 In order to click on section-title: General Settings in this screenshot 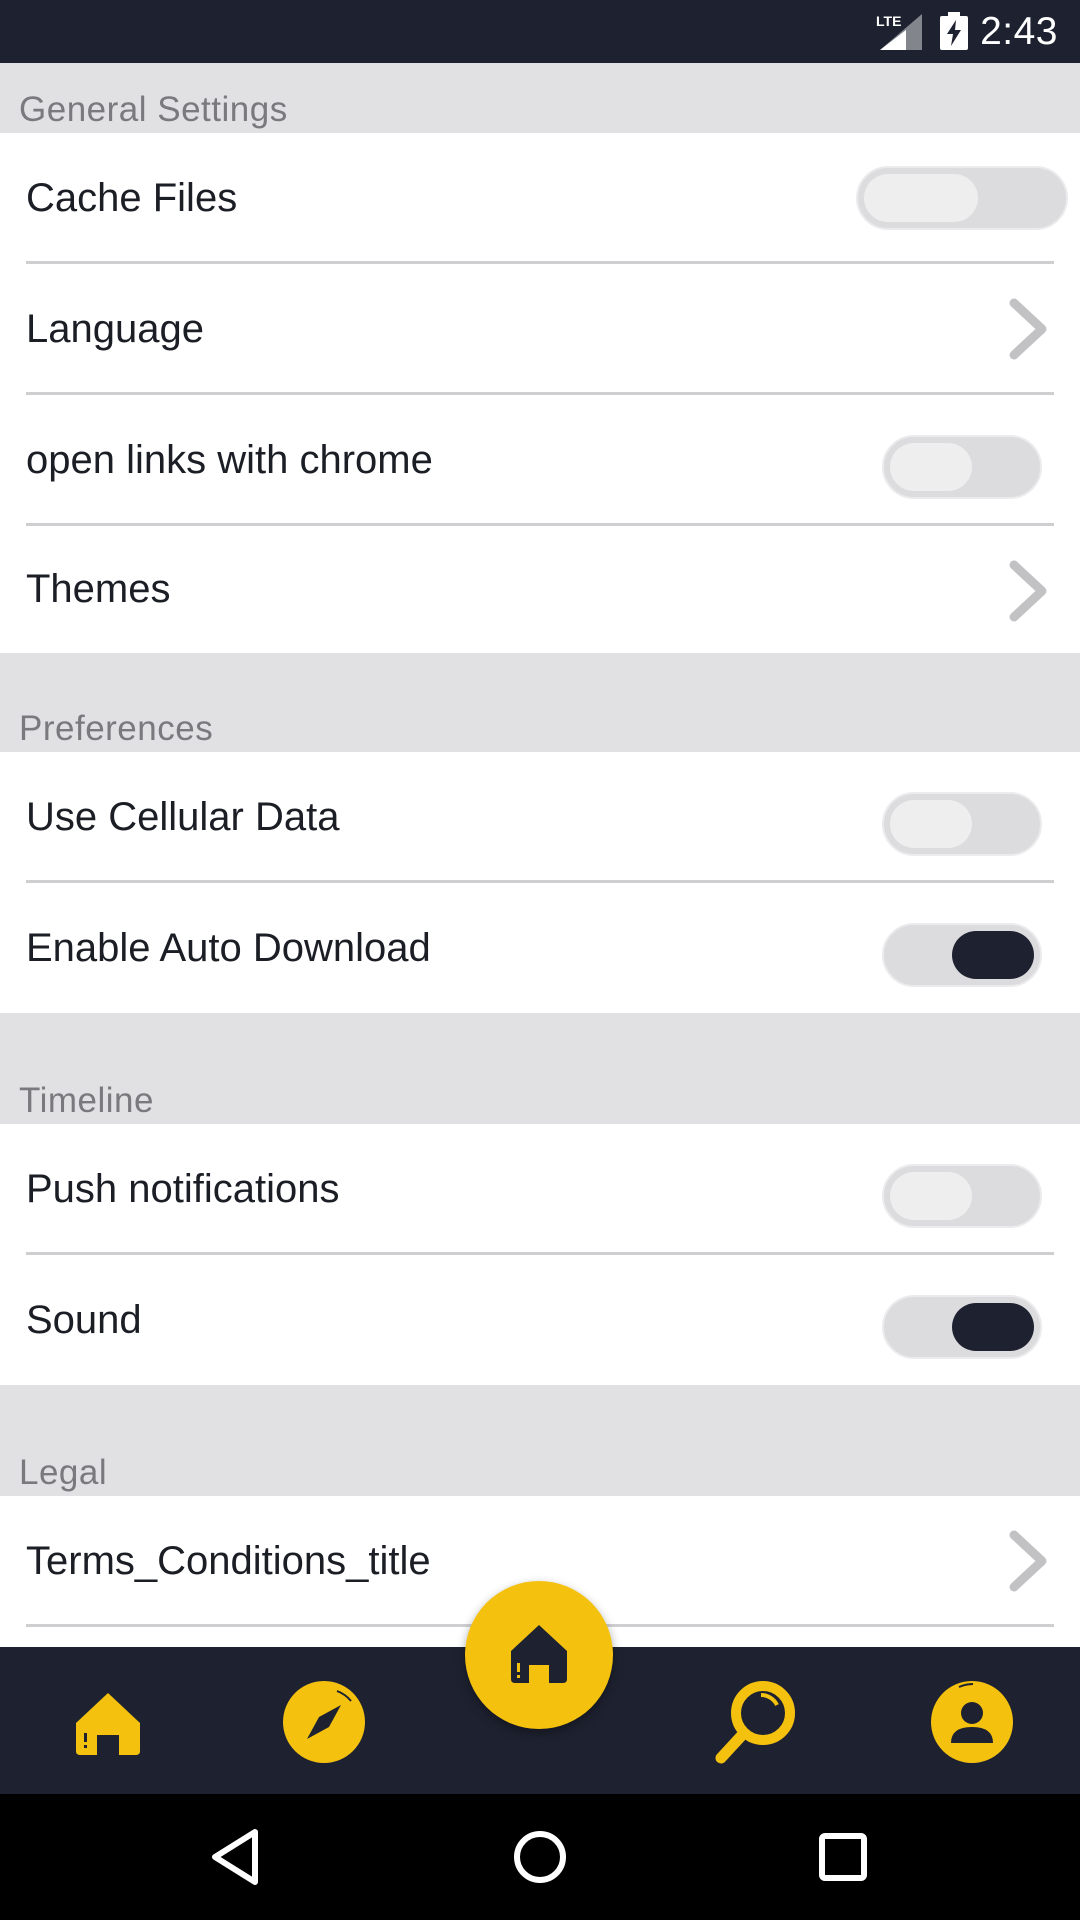, I will do `click(153, 109)`.